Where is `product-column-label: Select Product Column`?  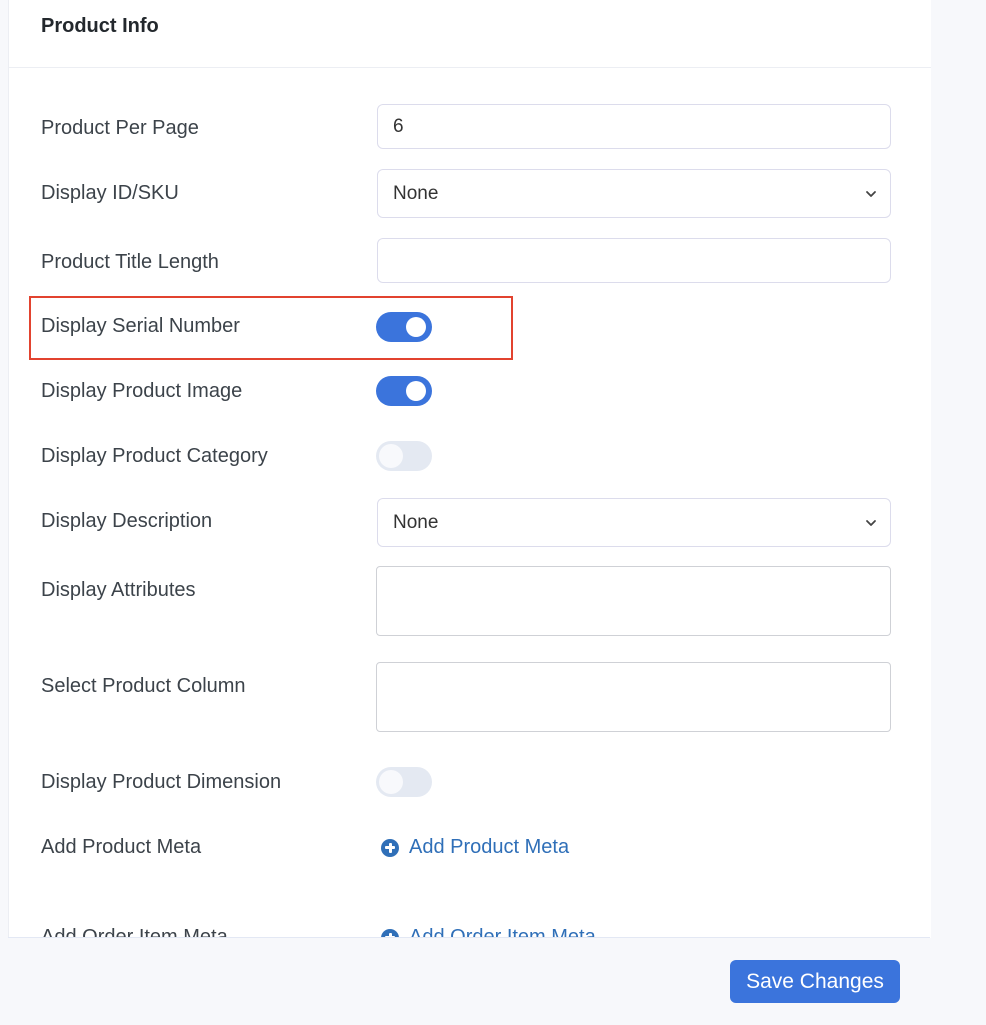
product-column-label: Select Product Column is located at coordinates (143, 686).